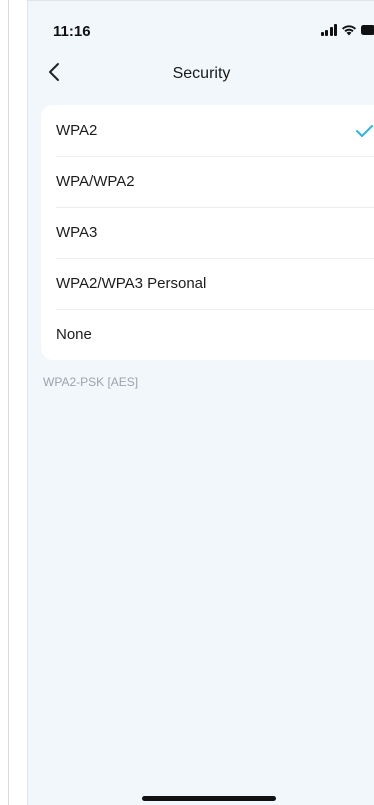 Image resolution: width=374 pixels, height=805 pixels. I want to click on divider, so click(8, 402).